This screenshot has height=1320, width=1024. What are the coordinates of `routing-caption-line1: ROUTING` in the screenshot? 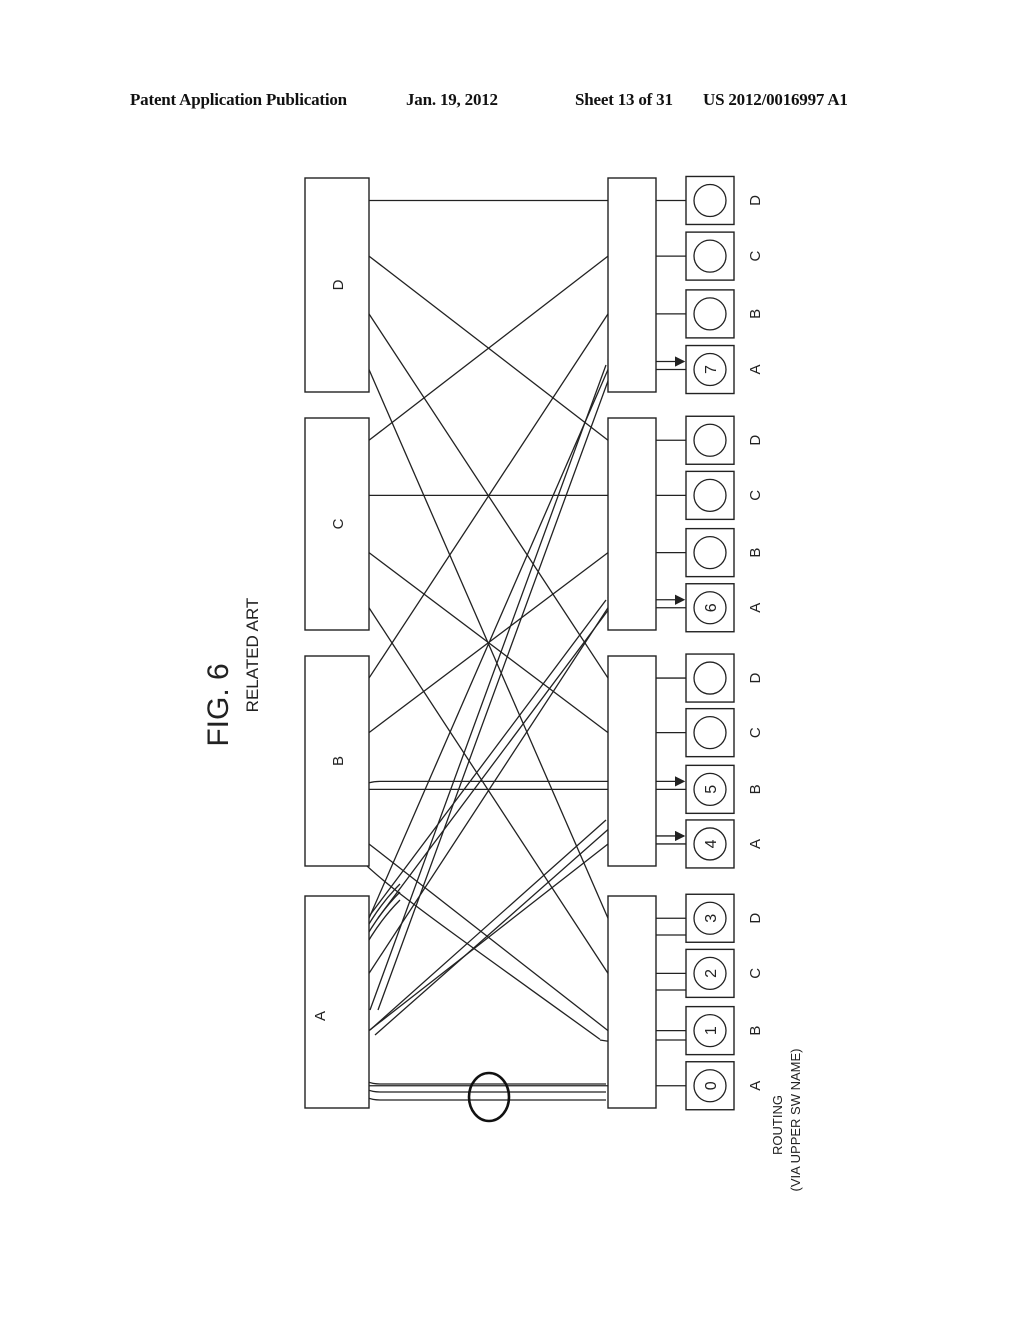 It's located at (777, 1125).